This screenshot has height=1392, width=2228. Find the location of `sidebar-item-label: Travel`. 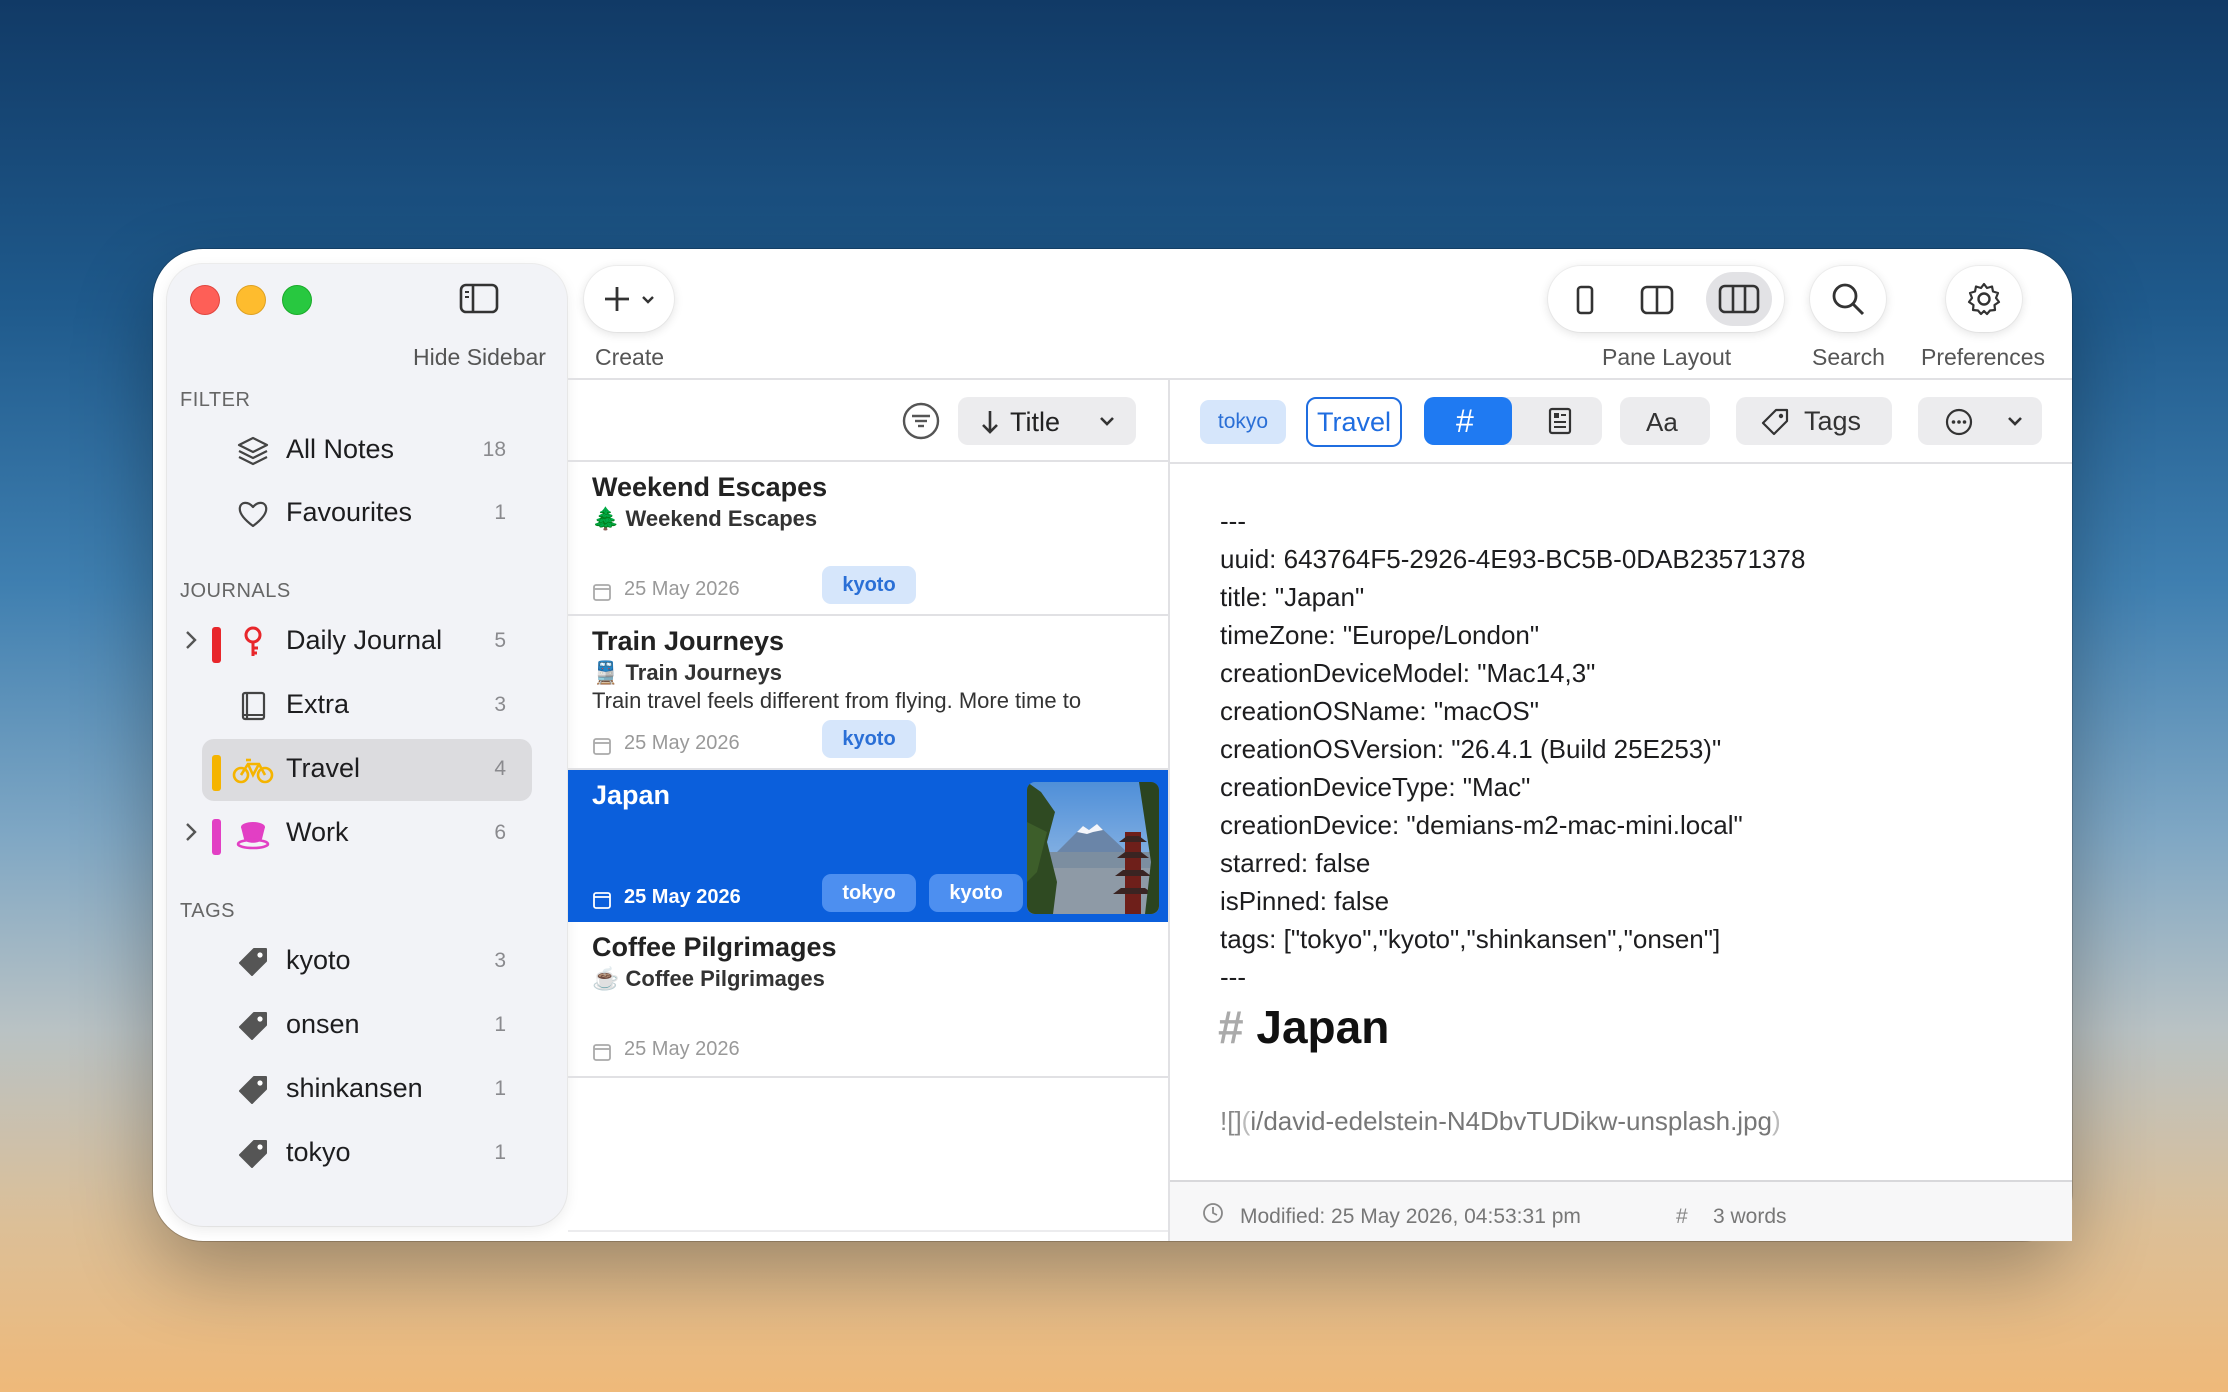

sidebar-item-label: Travel is located at coordinates (323, 768).